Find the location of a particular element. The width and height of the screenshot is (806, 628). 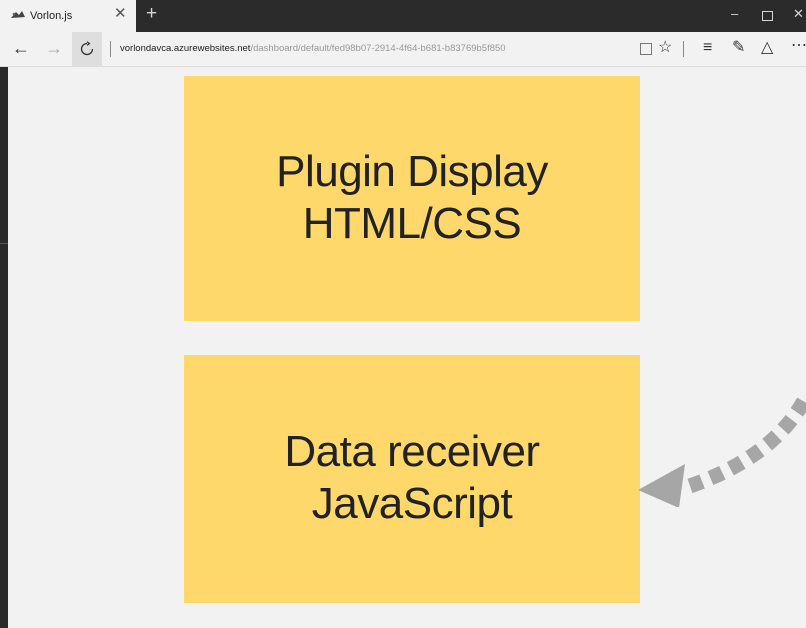

refresh-button is located at coordinates (87, 49).